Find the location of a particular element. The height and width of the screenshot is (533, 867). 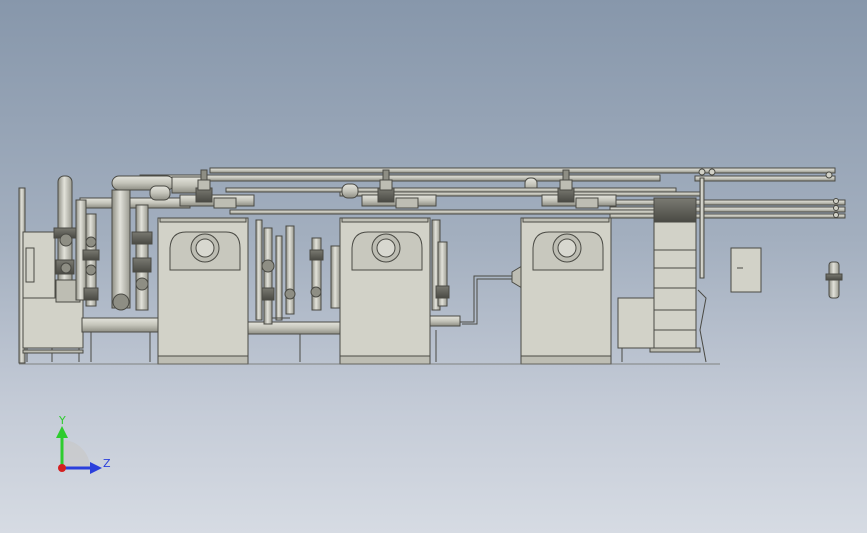

triad-z-arrow is located at coordinates (96, 468).